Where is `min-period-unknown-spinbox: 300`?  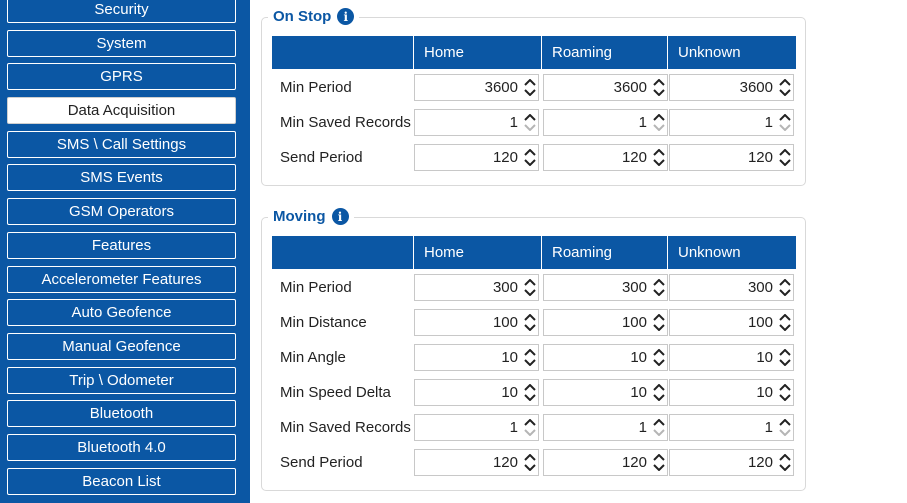 min-period-unknown-spinbox: 300 is located at coordinates (731, 287).